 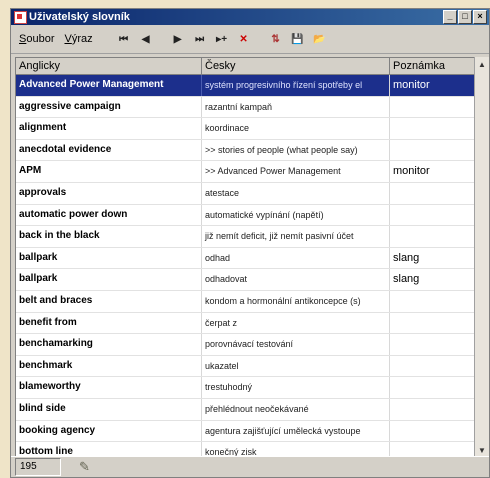 What do you see at coordinates (244, 39) in the screenshot?
I see `delete-record-icon: ✕` at bounding box center [244, 39].